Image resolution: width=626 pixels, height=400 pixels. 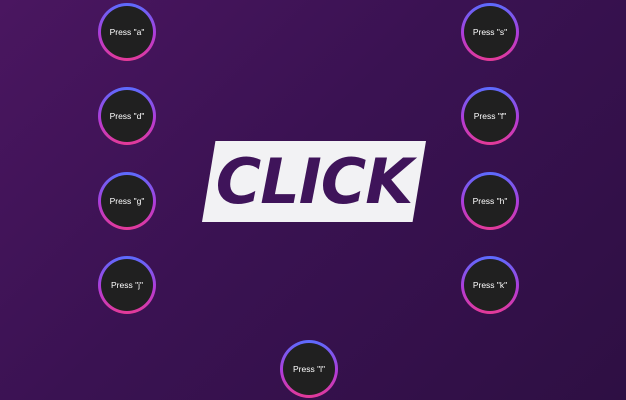 I want to click on button-face: Press "d", so click(x=127, y=116).